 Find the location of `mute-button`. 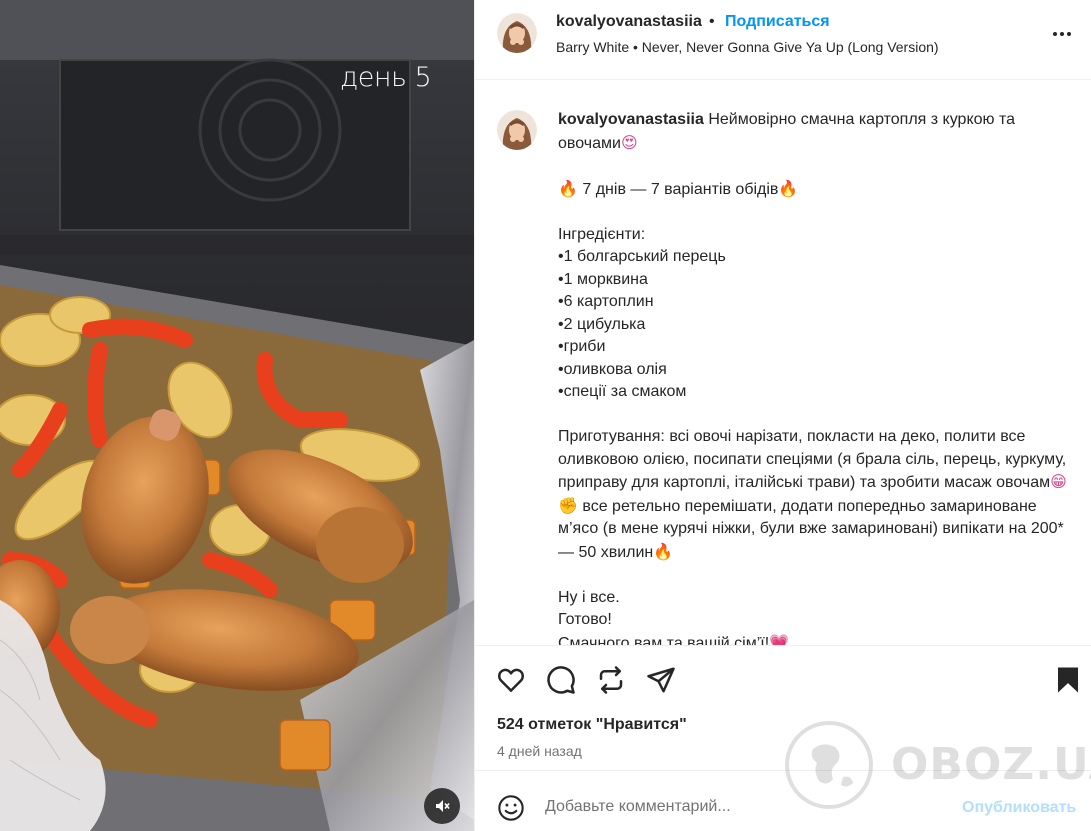

mute-button is located at coordinates (442, 806).